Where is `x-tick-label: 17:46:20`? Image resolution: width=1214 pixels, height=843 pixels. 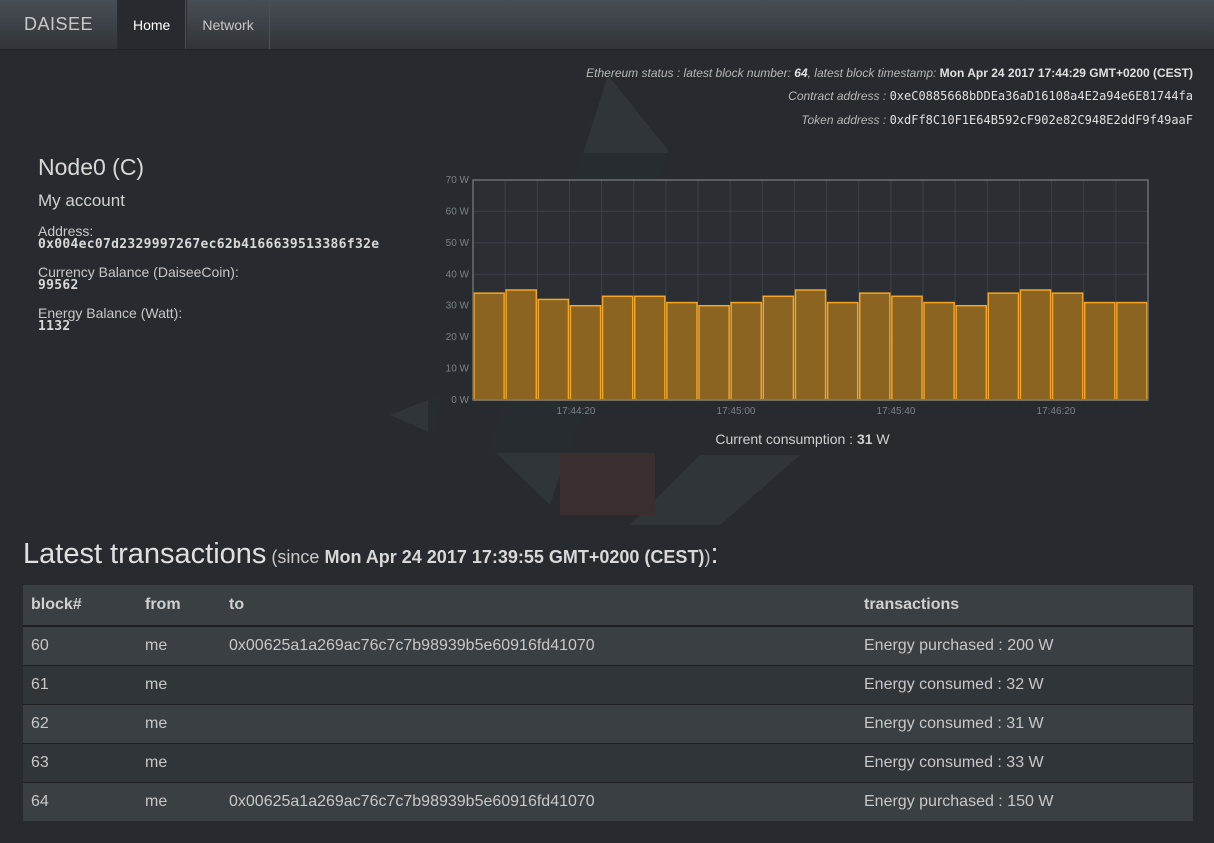 x-tick-label: 17:46:20 is located at coordinates (1056, 411).